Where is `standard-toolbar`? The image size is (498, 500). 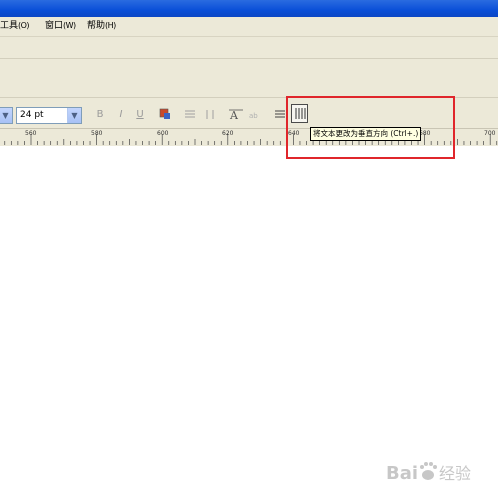 standard-toolbar is located at coordinates (249, 48).